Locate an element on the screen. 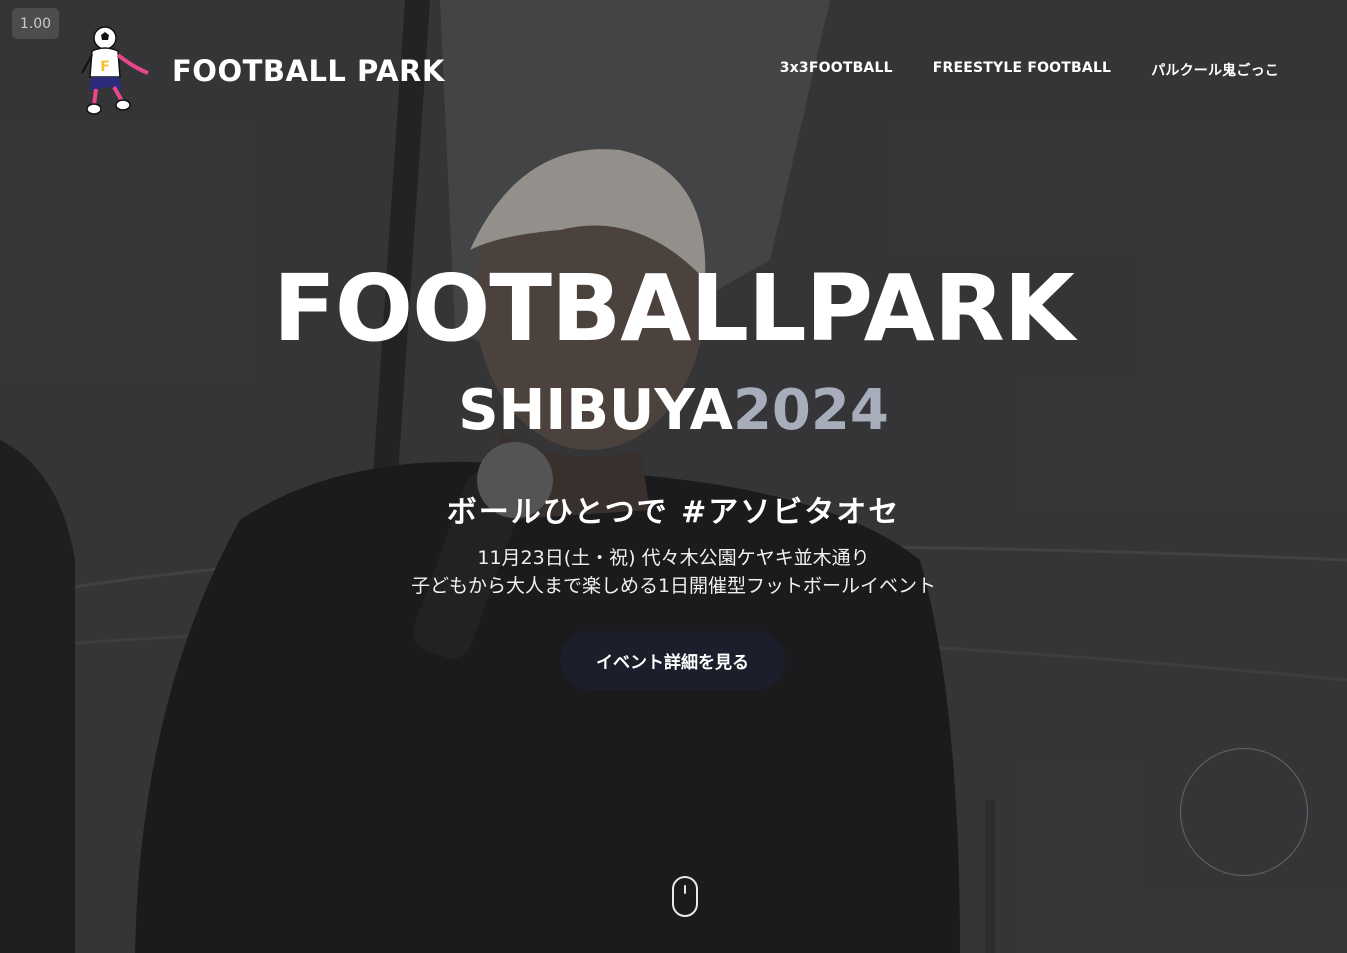 This screenshot has height=953, width=1347. hero-tagline: ボールひとつで #アソビタオセ is located at coordinates (673, 512).